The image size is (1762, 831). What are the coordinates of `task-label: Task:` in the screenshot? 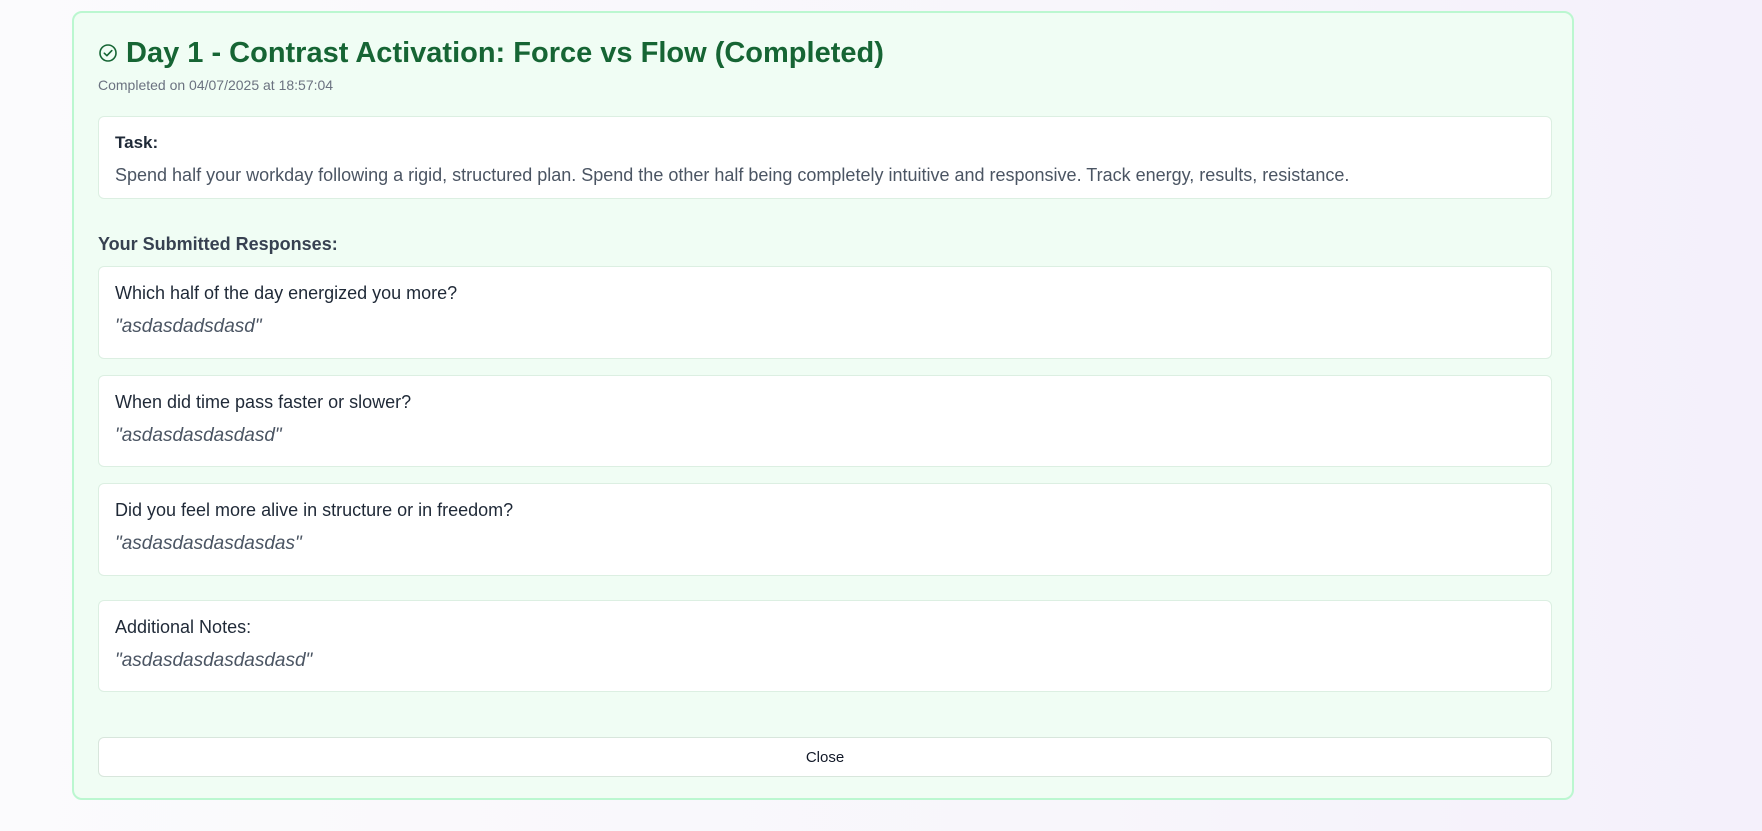 It's located at (137, 142).